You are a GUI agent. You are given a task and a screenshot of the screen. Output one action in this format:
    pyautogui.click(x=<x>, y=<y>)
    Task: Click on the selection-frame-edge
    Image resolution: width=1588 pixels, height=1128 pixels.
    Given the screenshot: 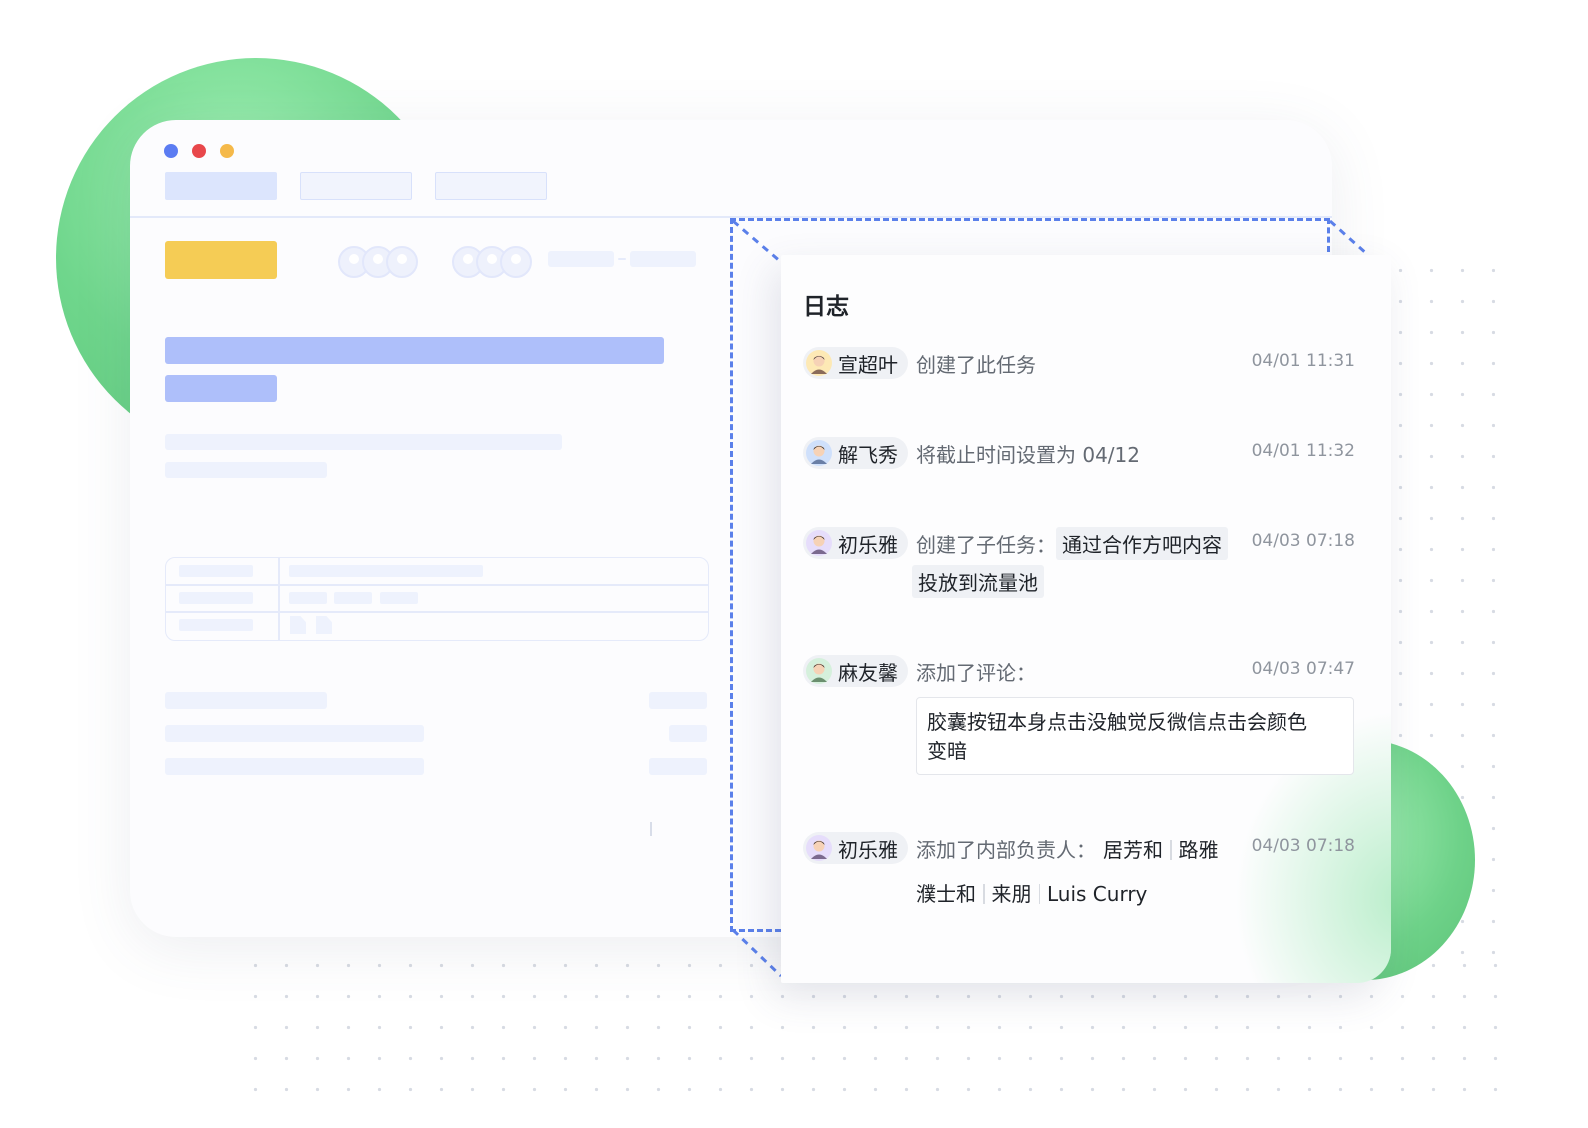 What is the action you would take?
    pyautogui.click(x=1328, y=235)
    